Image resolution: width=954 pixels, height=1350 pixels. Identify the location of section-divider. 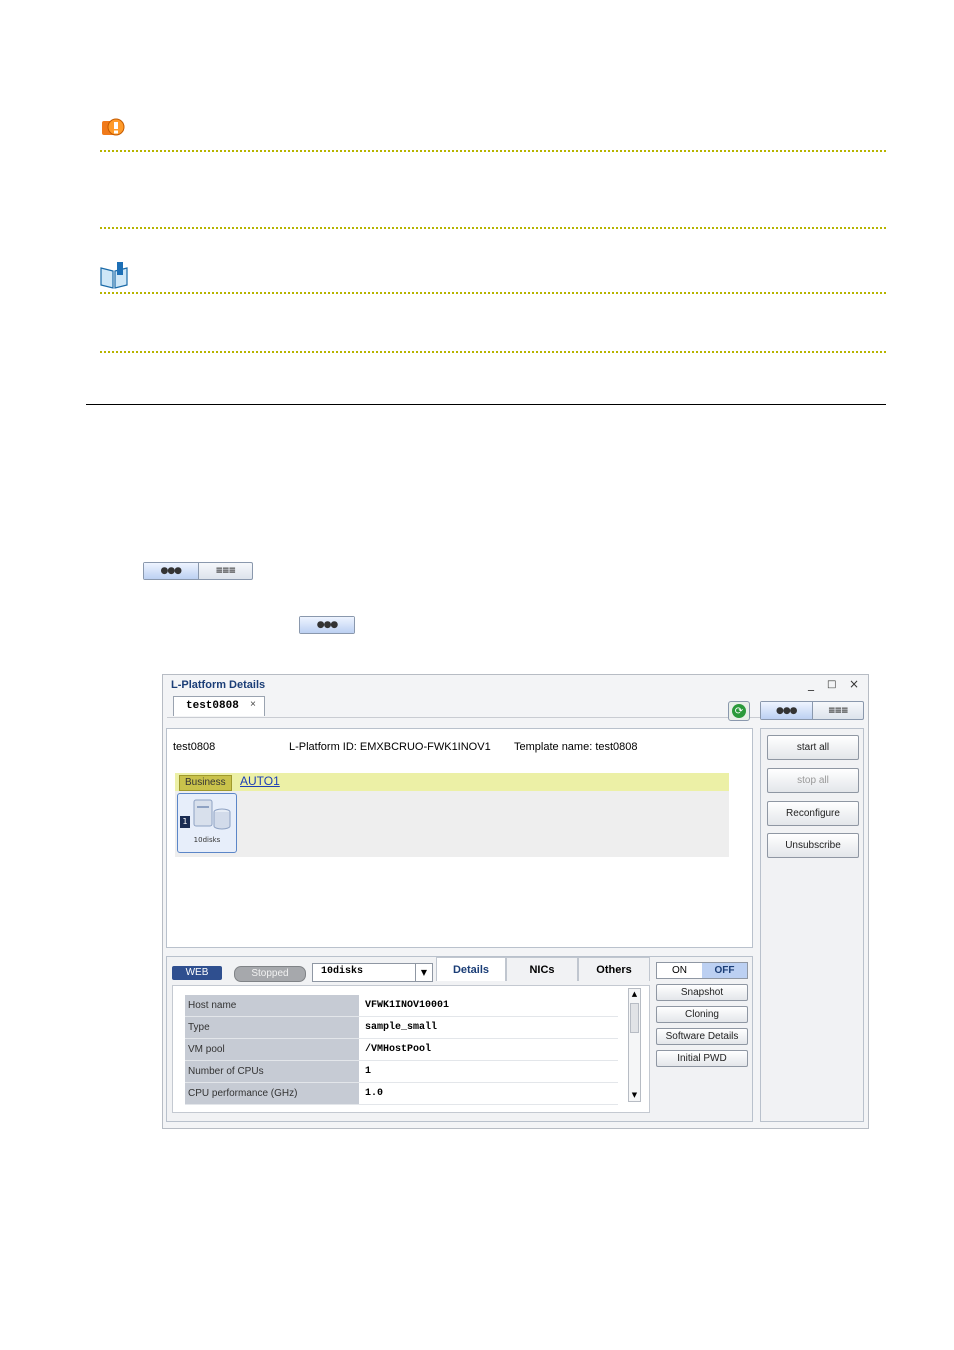
(486, 404).